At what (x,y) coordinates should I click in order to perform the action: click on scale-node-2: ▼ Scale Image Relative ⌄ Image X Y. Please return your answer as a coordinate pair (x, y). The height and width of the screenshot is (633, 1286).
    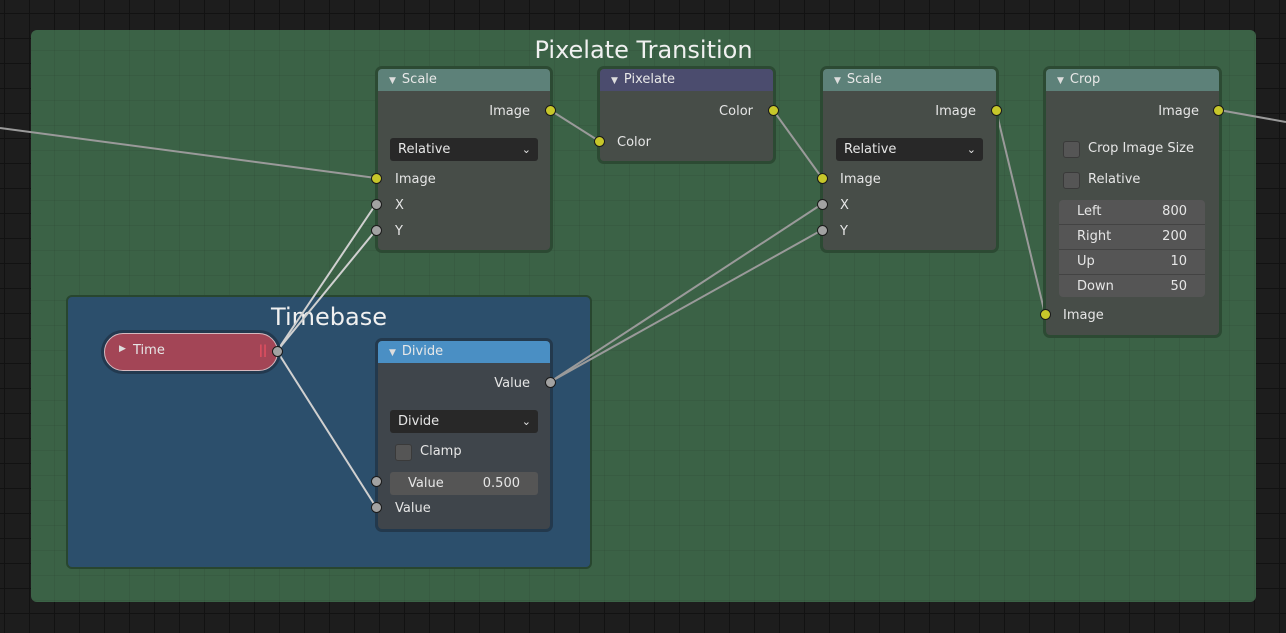
    Looking at the image, I should click on (909, 159).